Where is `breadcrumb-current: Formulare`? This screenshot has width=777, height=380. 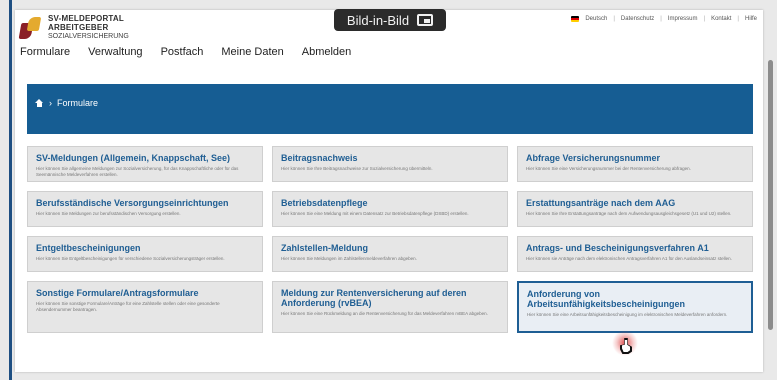
breadcrumb-current: Formulare is located at coordinates (78, 103).